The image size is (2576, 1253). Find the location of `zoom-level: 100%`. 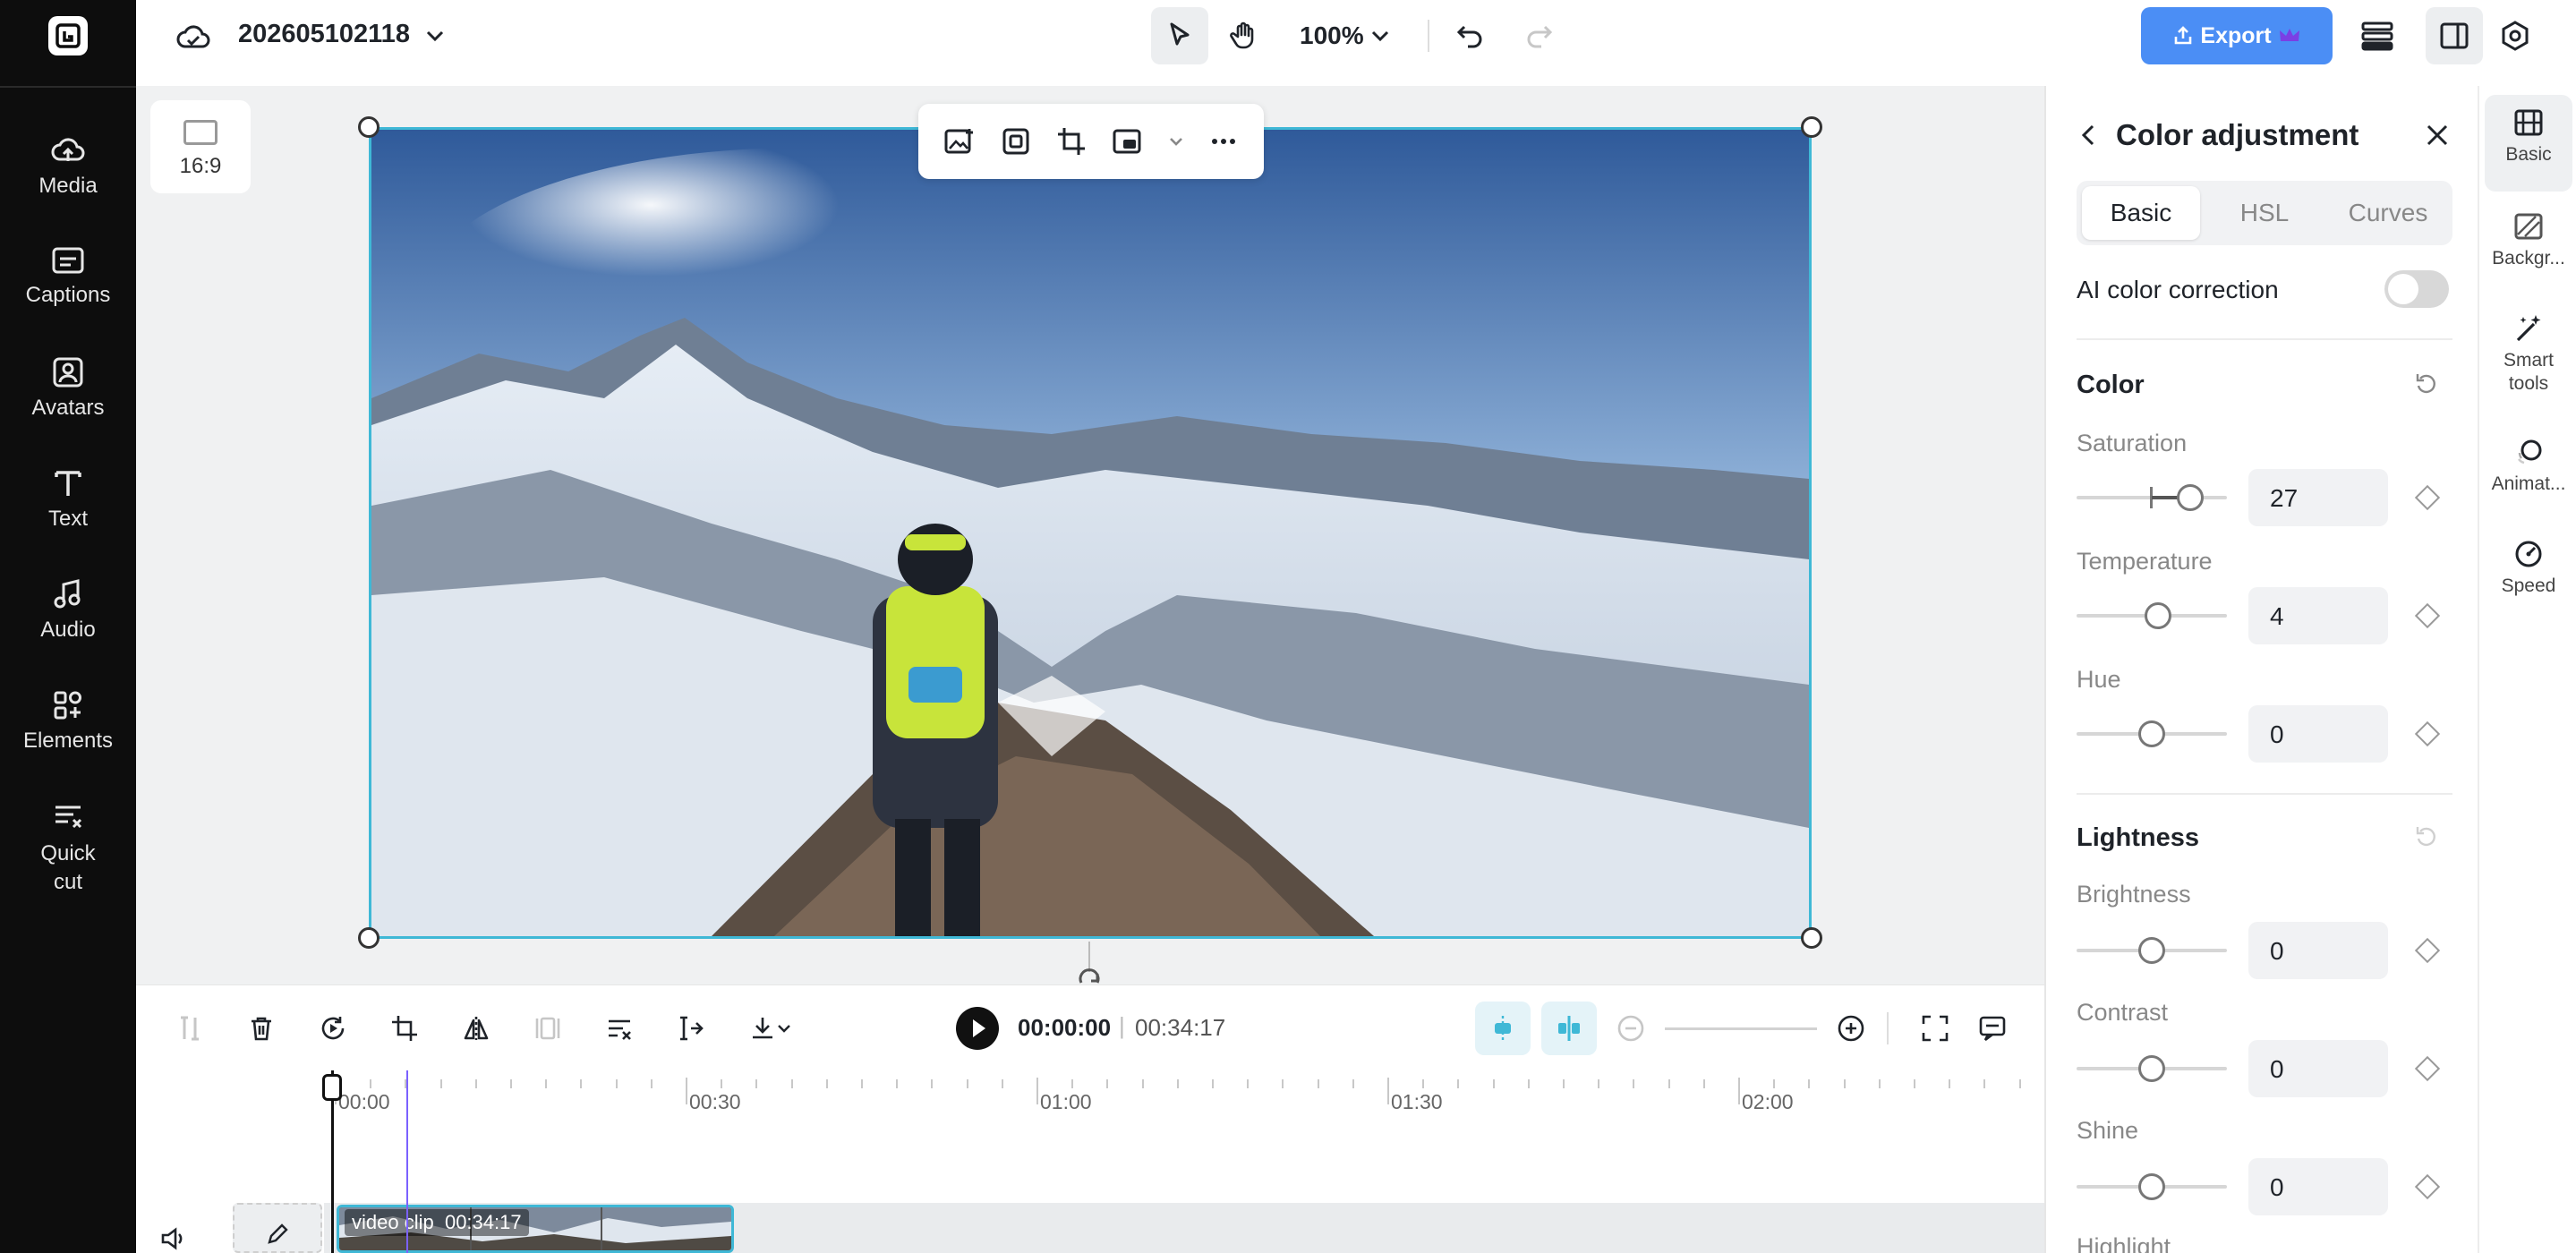

zoom-level: 100% is located at coordinates (1332, 35).